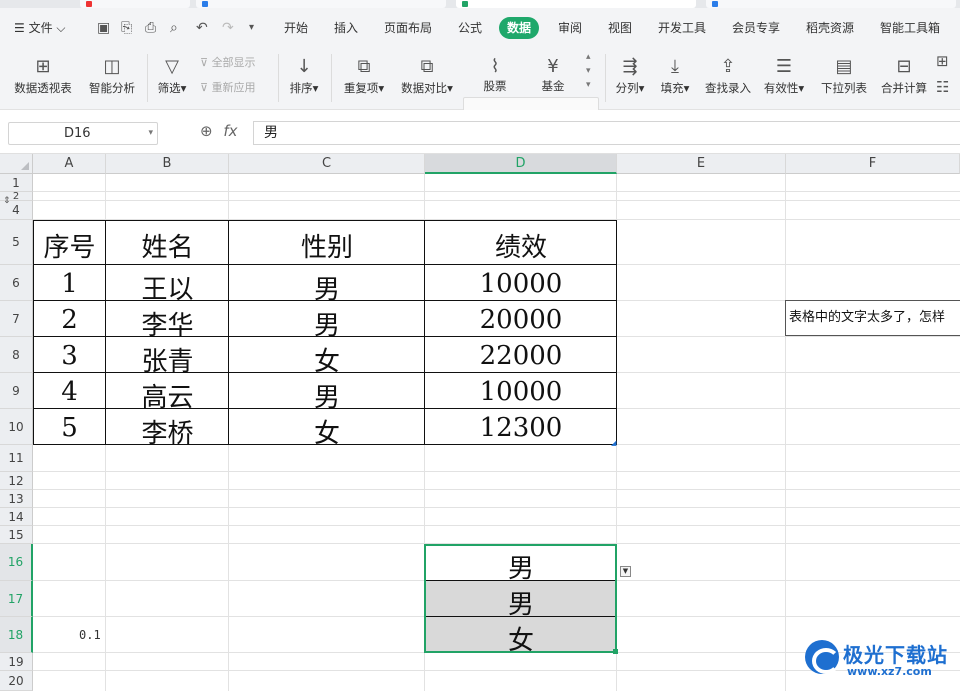 This screenshot has height=691, width=960. Describe the element at coordinates (167, 245) in the screenshot. I see `header-cell-name: 姓名` at that location.